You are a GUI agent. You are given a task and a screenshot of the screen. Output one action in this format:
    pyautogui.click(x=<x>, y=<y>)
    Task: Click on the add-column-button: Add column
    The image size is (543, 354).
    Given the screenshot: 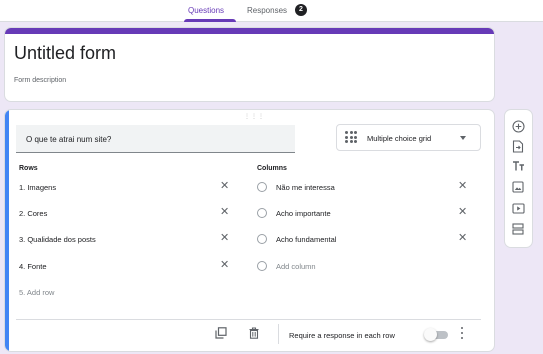 What is the action you would take?
    pyautogui.click(x=296, y=266)
    